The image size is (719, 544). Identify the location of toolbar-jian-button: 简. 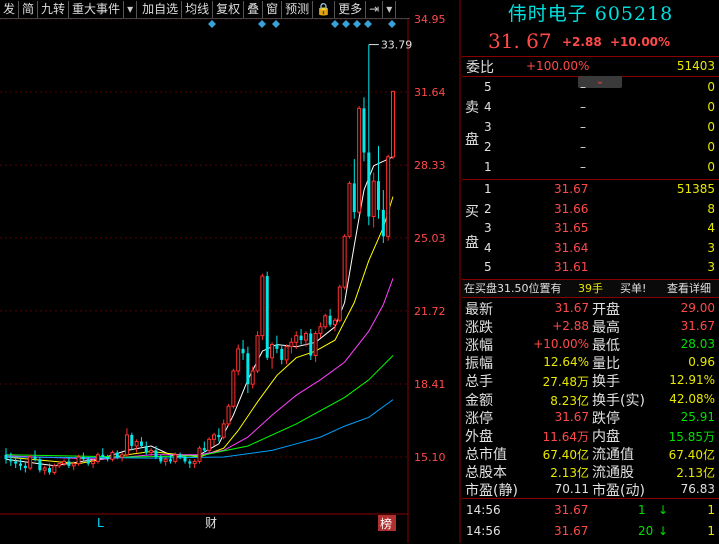
(29, 9).